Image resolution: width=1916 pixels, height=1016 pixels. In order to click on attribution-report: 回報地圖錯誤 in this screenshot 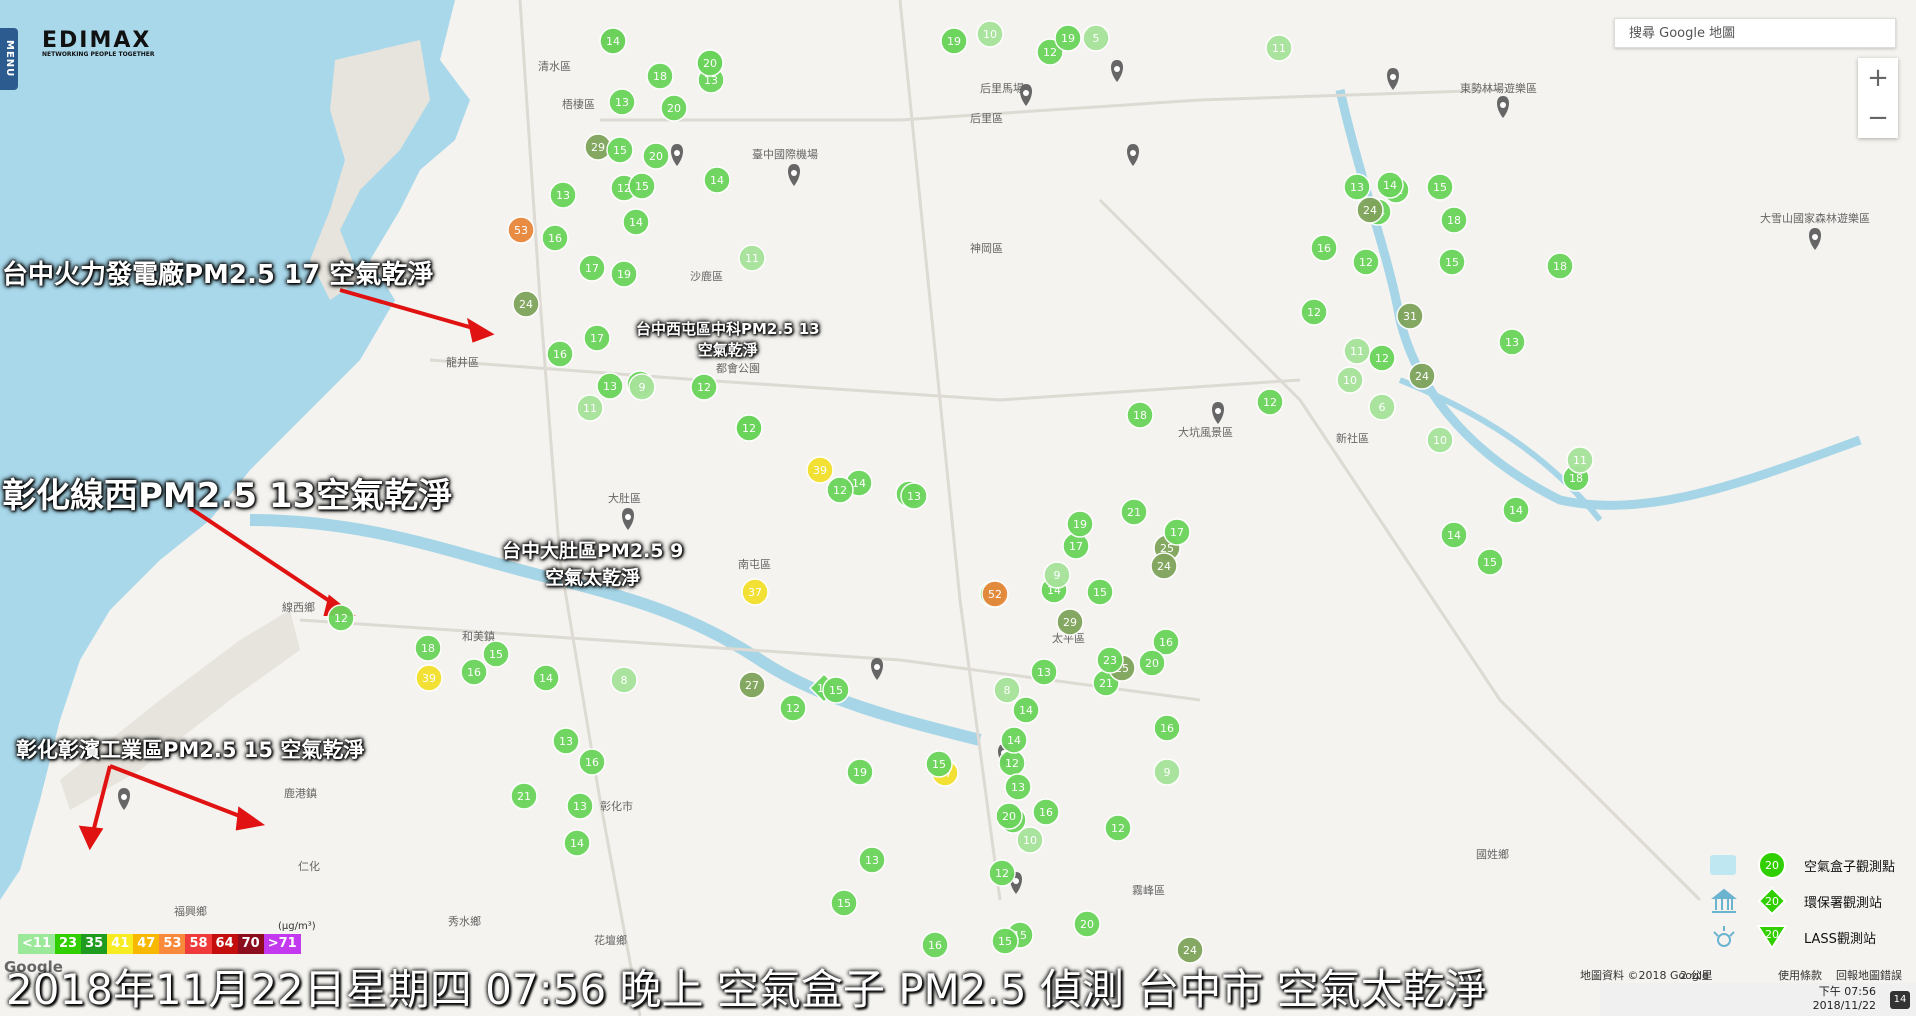, I will do `click(1869, 975)`.